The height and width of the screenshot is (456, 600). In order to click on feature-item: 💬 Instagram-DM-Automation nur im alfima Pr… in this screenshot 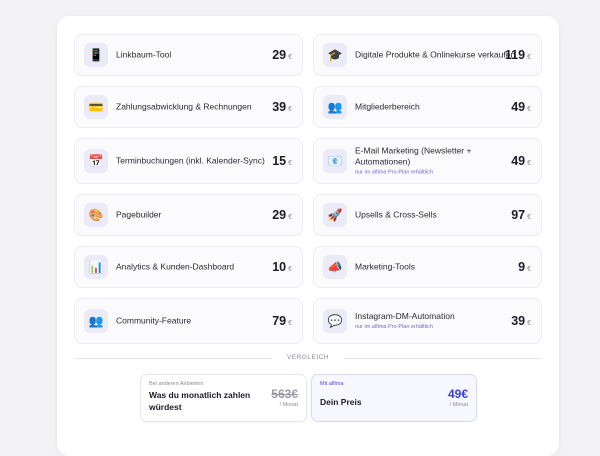, I will do `click(427, 321)`.